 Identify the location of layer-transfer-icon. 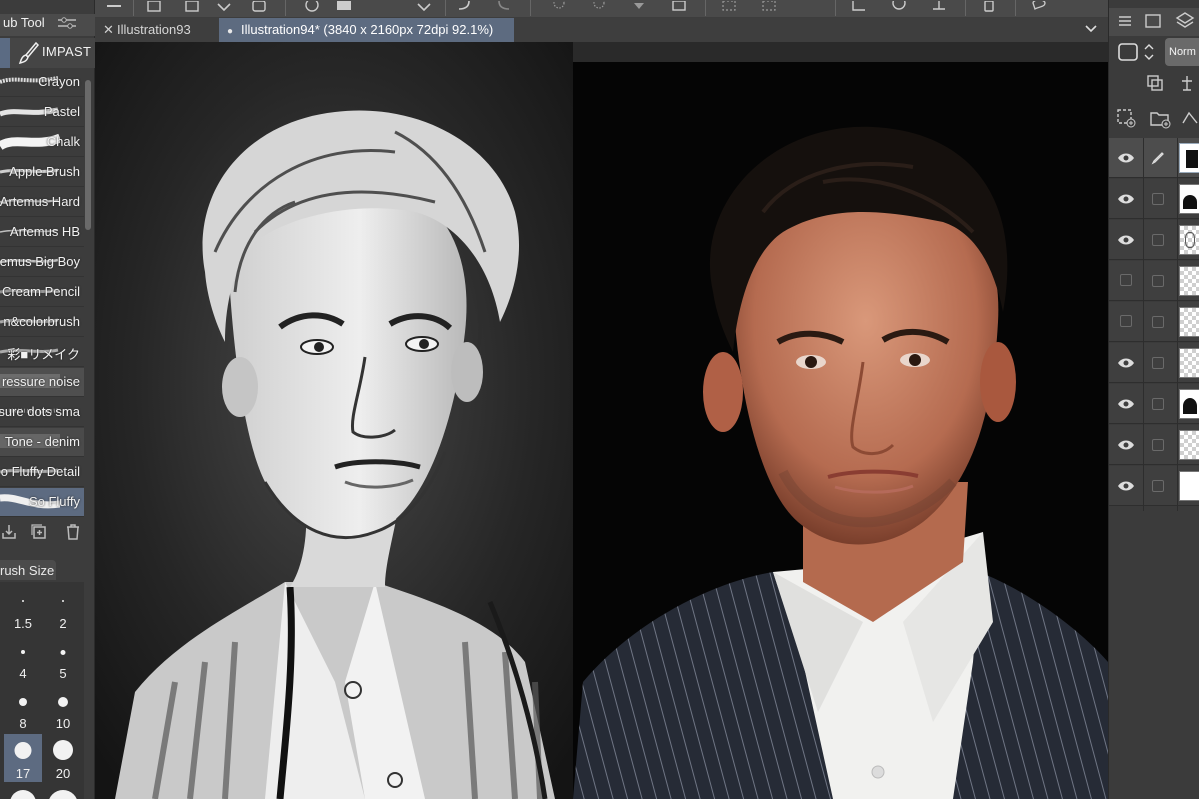
(1189, 118).